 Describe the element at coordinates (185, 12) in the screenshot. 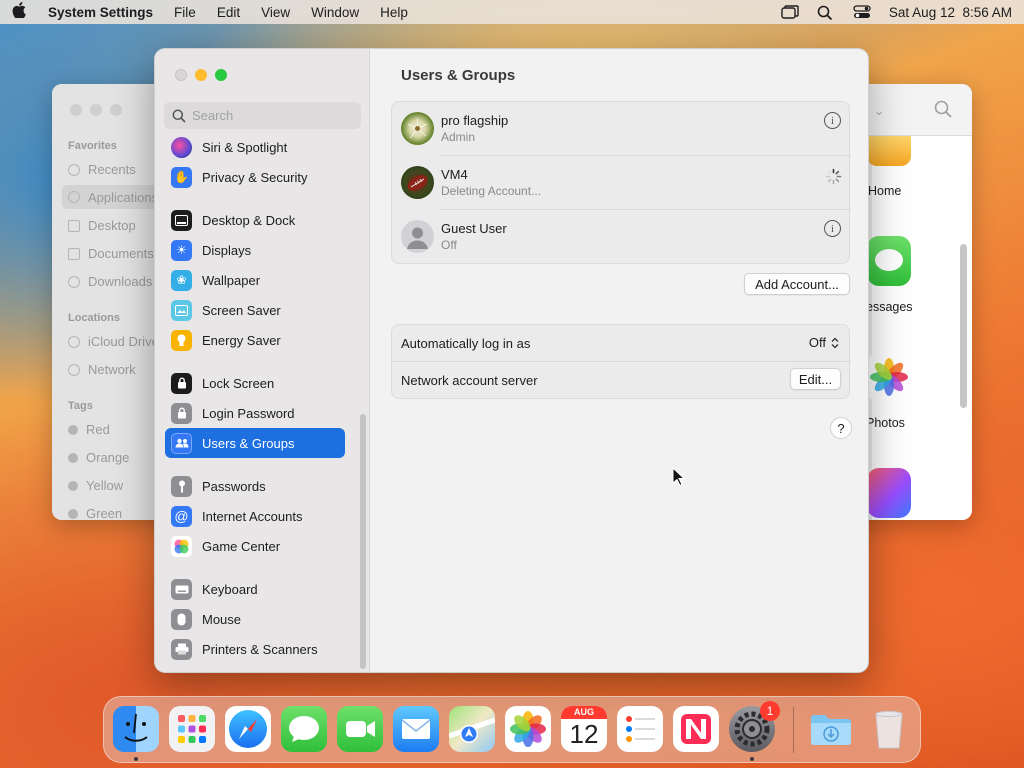

I see `menu-file: File` at that location.